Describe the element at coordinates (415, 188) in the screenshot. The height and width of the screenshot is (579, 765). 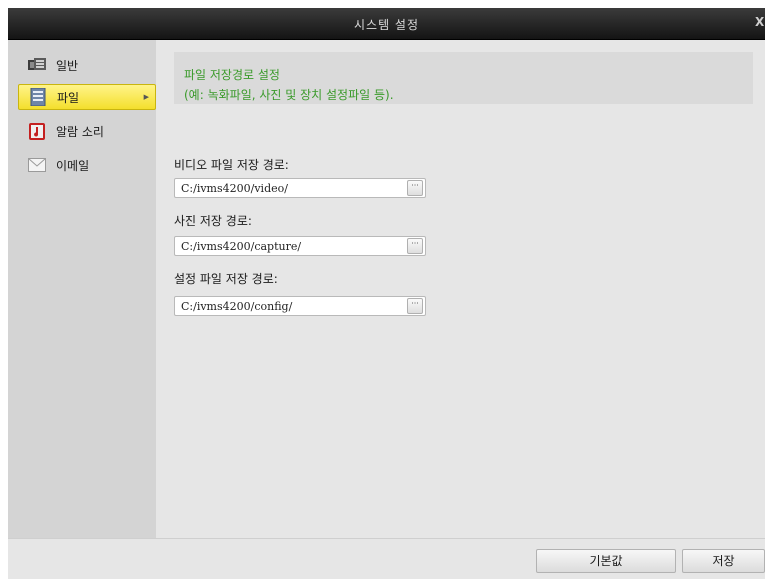
I see `video-path-browse-button: ···` at that location.